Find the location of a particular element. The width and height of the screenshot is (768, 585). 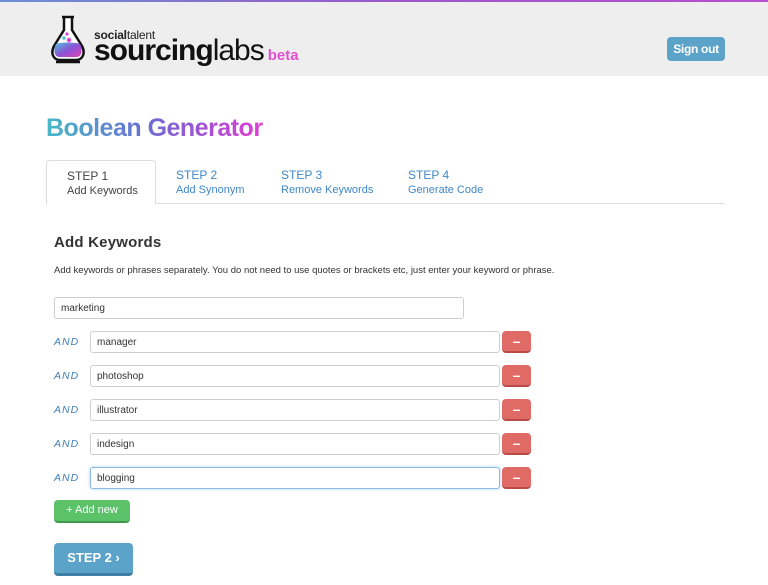

tab-step-3: STEP 3 Remove Keywords is located at coordinates (336, 182).